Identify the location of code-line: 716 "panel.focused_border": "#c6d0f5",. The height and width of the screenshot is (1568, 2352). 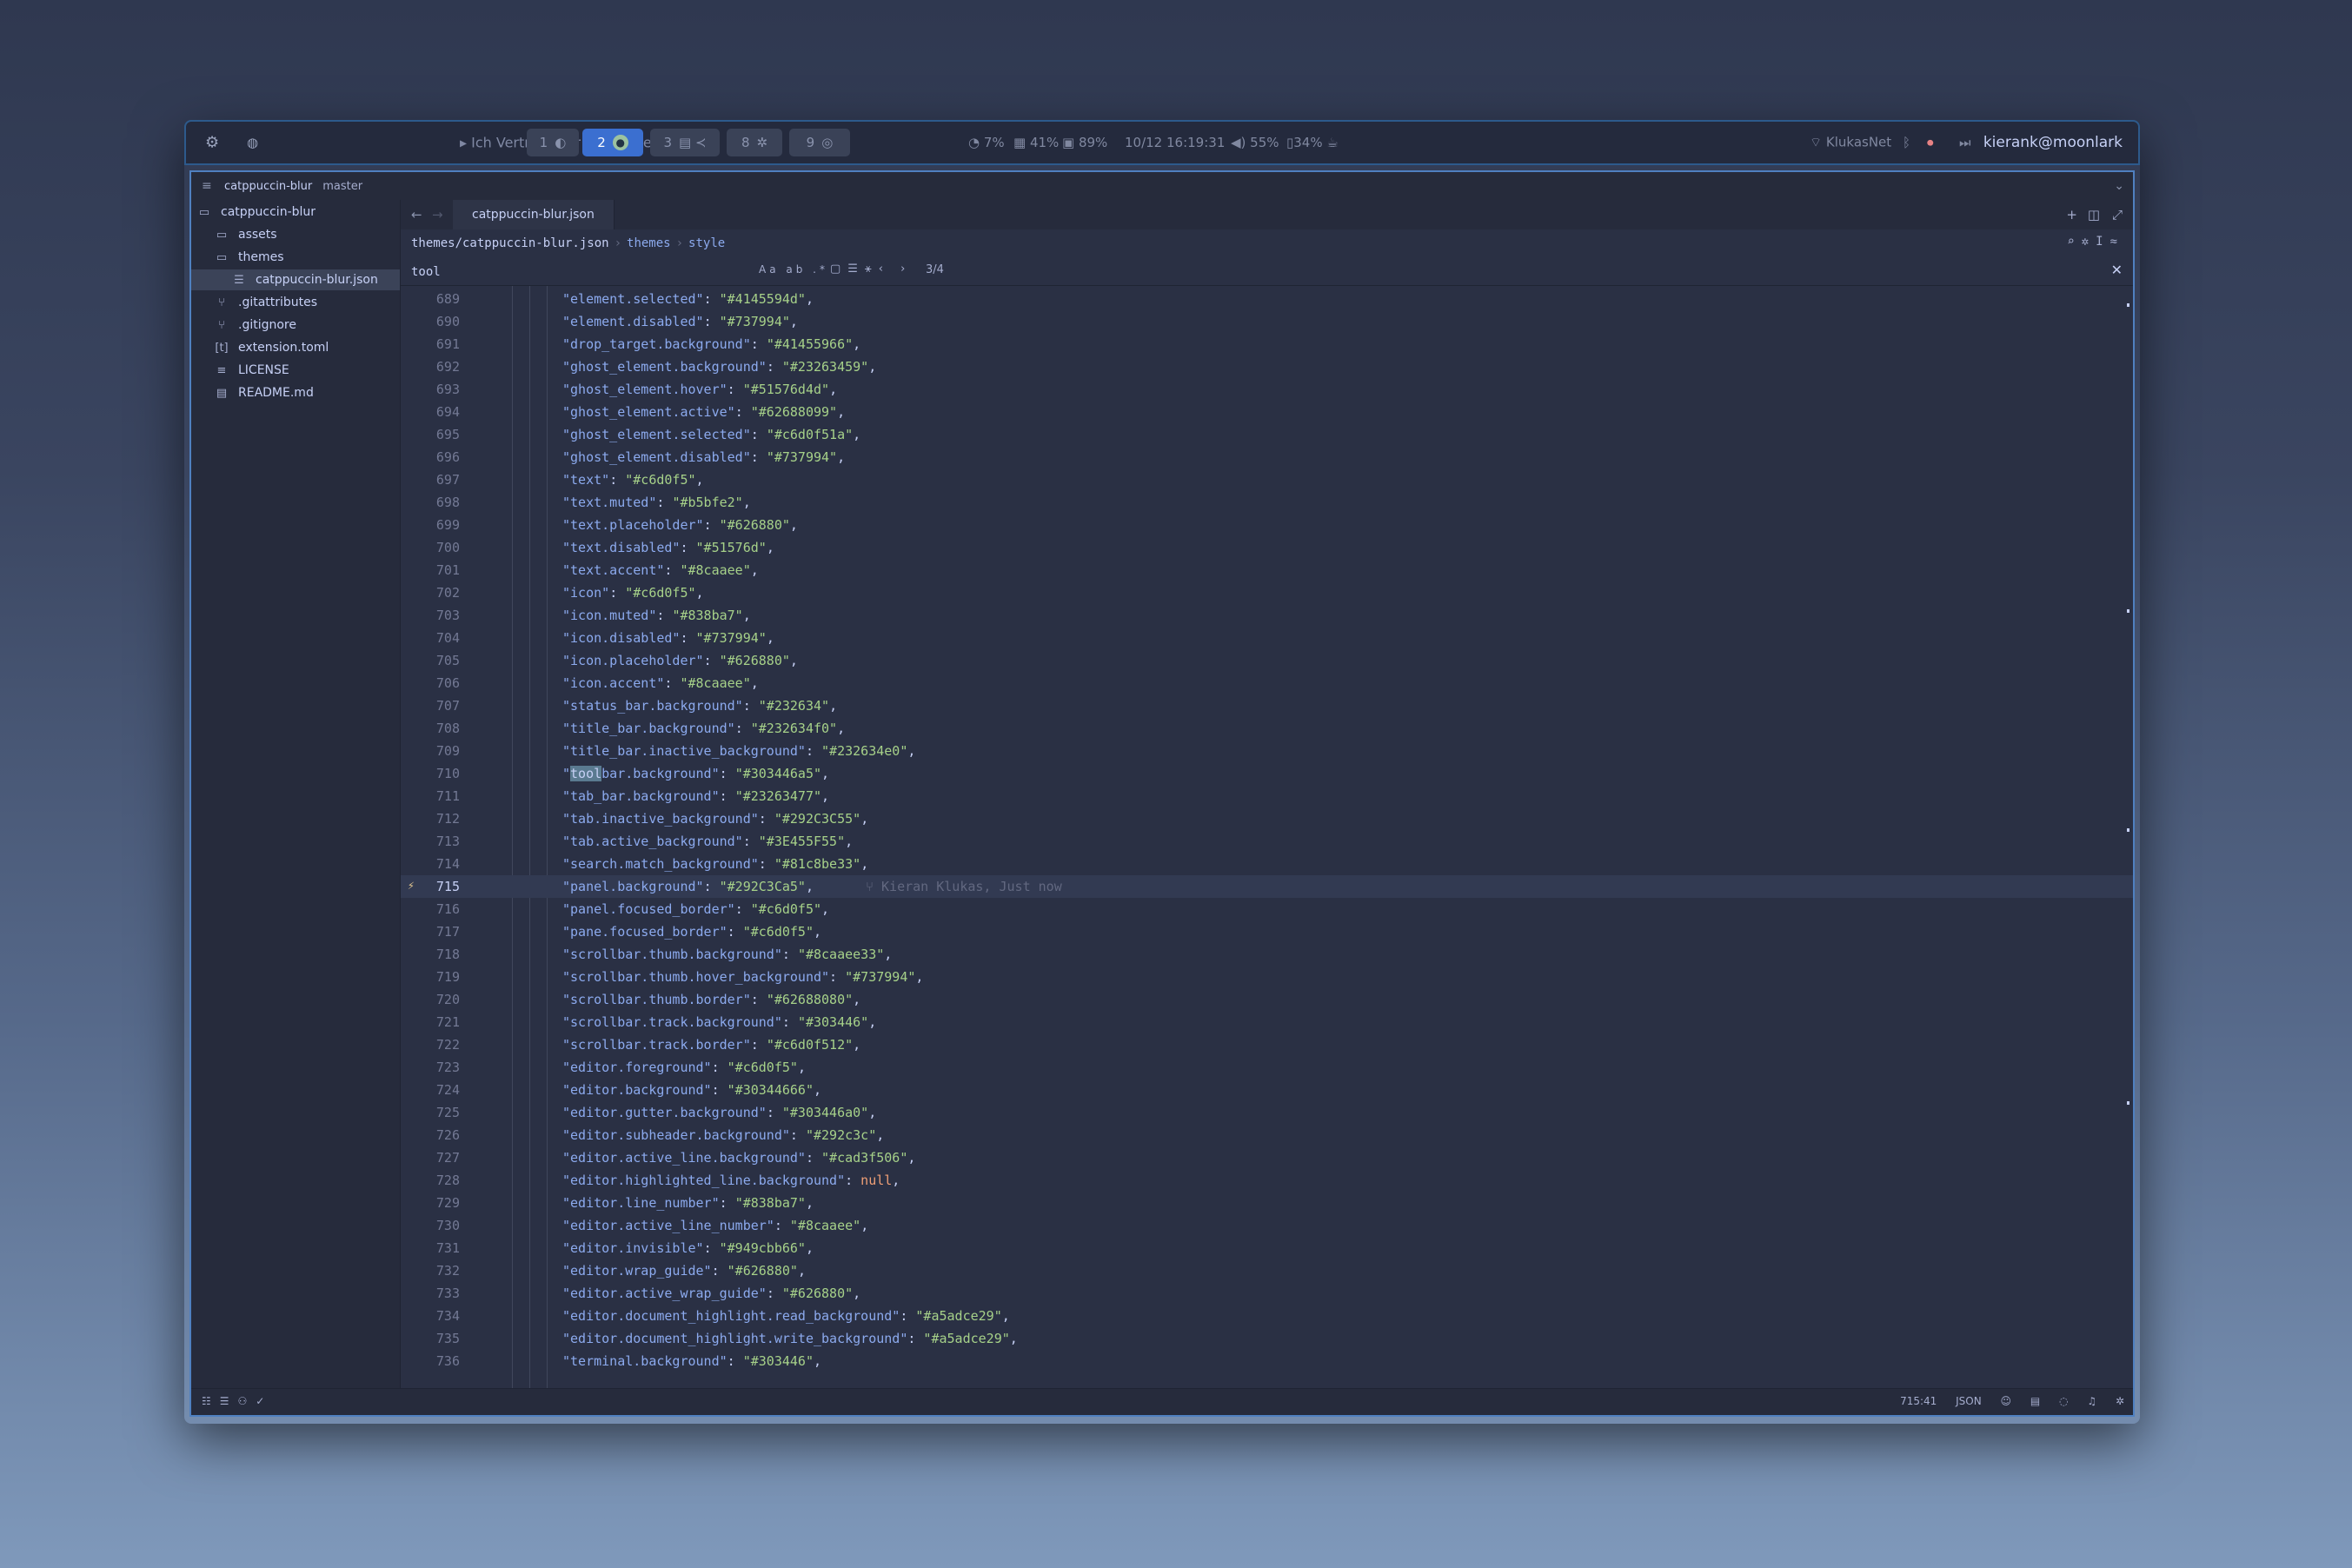
(1267, 909).